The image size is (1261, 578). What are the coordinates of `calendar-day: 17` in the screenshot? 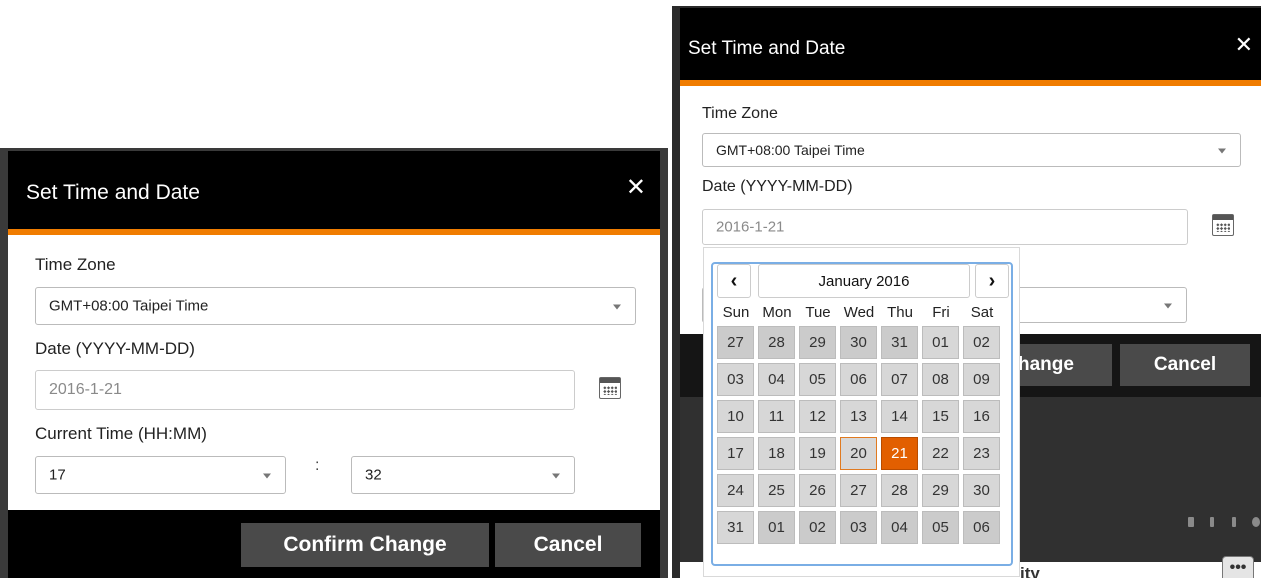 It's located at (735, 453).